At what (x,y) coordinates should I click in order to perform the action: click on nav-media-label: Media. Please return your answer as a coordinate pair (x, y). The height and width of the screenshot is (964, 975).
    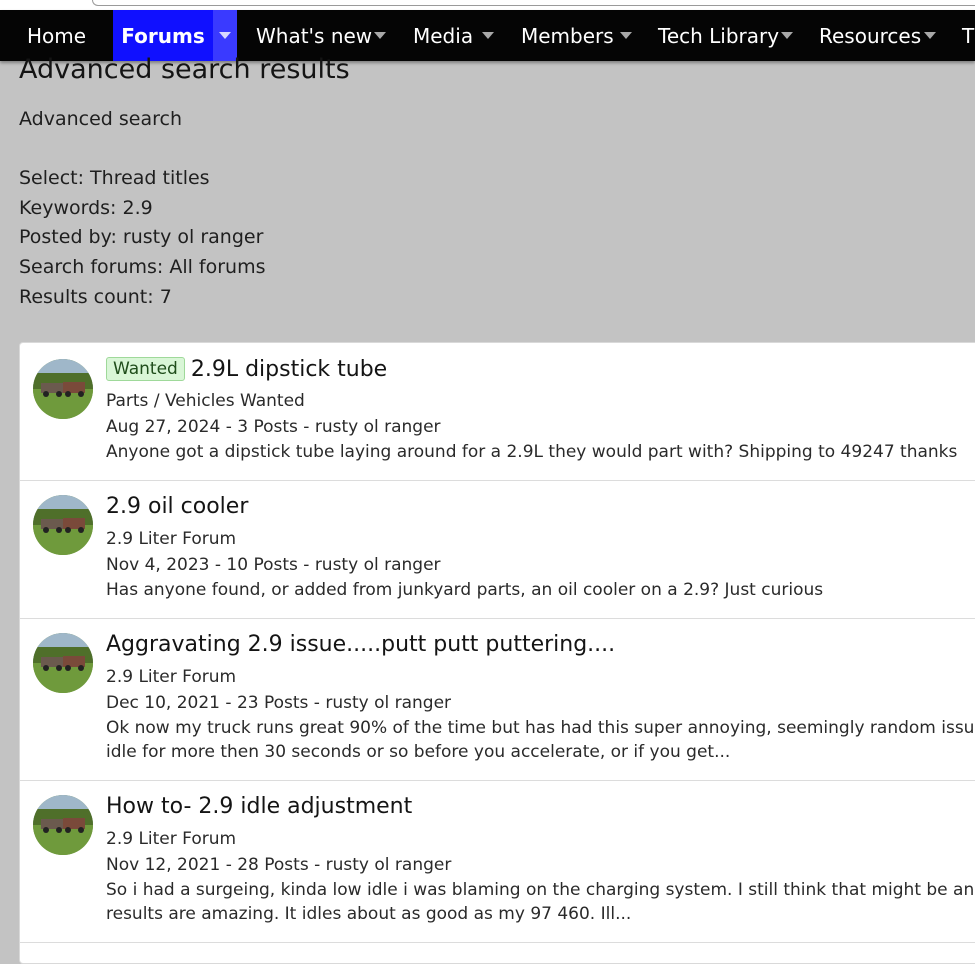
    Looking at the image, I should click on (443, 35).